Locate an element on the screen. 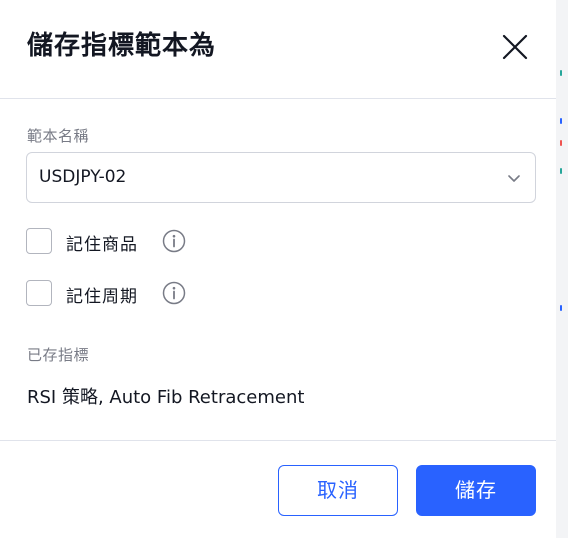 This screenshot has width=568, height=538. close-icon is located at coordinates (515, 47).